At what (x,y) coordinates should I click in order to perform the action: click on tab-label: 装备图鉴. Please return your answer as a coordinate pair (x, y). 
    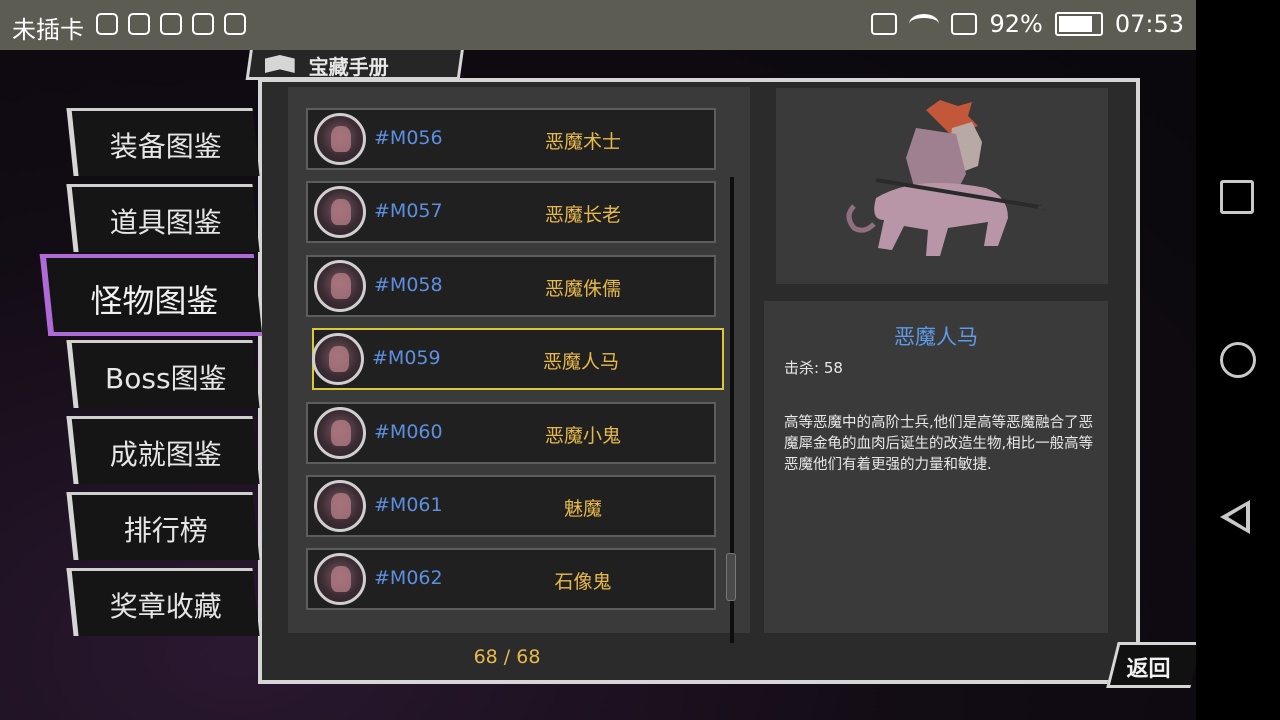
    Looking at the image, I should click on (165, 146).